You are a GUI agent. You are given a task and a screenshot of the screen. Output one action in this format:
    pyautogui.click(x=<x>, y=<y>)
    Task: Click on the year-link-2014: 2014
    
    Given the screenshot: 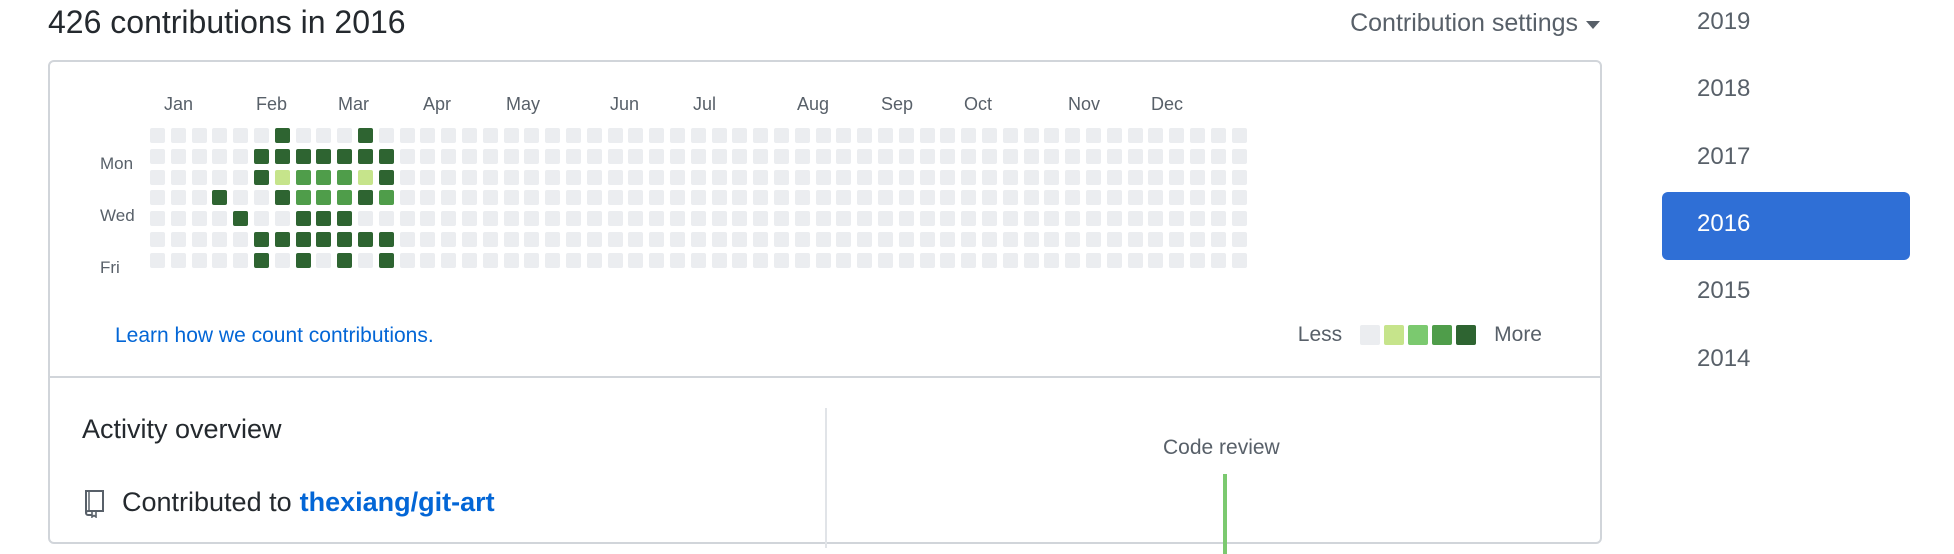 What is the action you would take?
    pyautogui.click(x=1786, y=361)
    